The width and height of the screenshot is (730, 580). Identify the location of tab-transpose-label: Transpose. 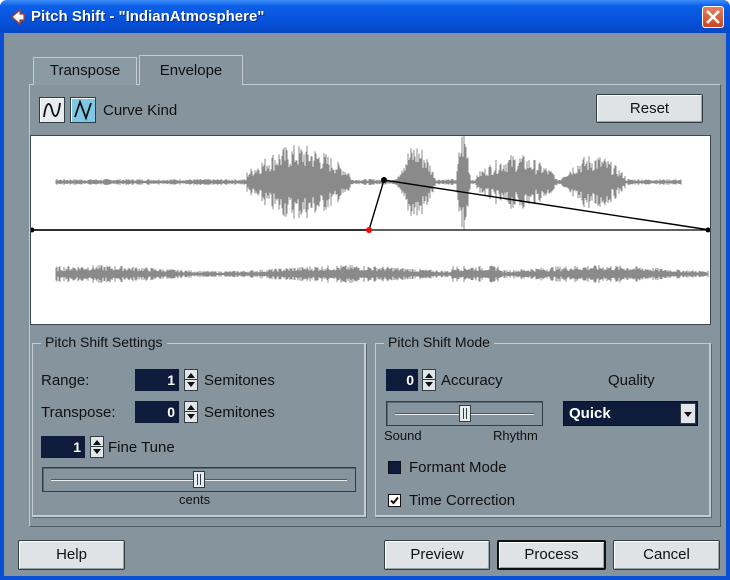
(85, 70).